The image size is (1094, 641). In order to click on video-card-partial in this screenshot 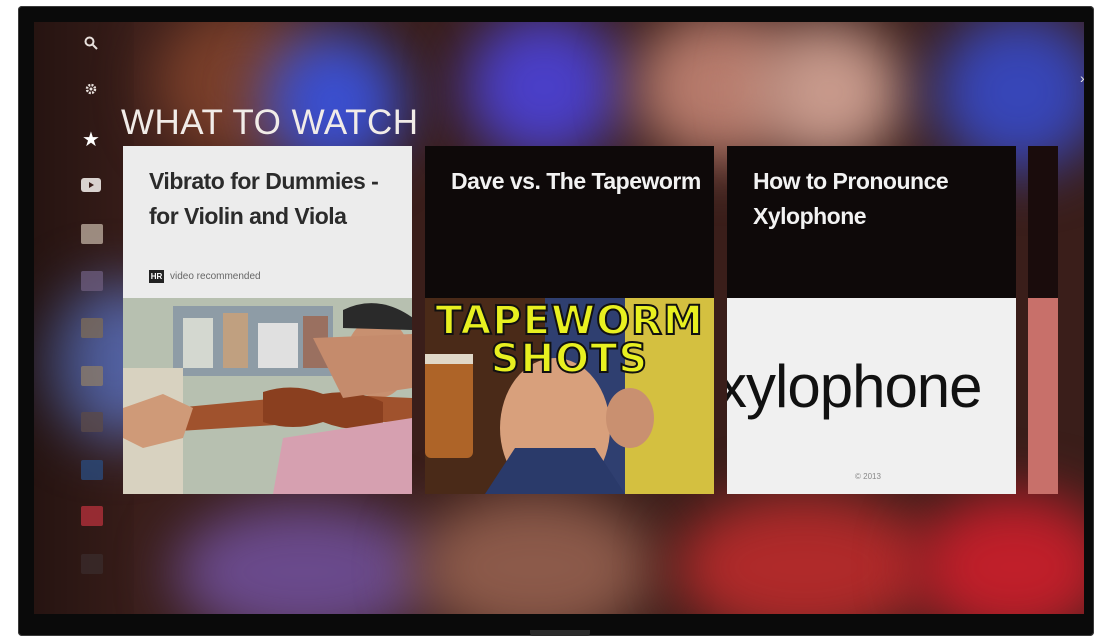, I will do `click(1043, 320)`.